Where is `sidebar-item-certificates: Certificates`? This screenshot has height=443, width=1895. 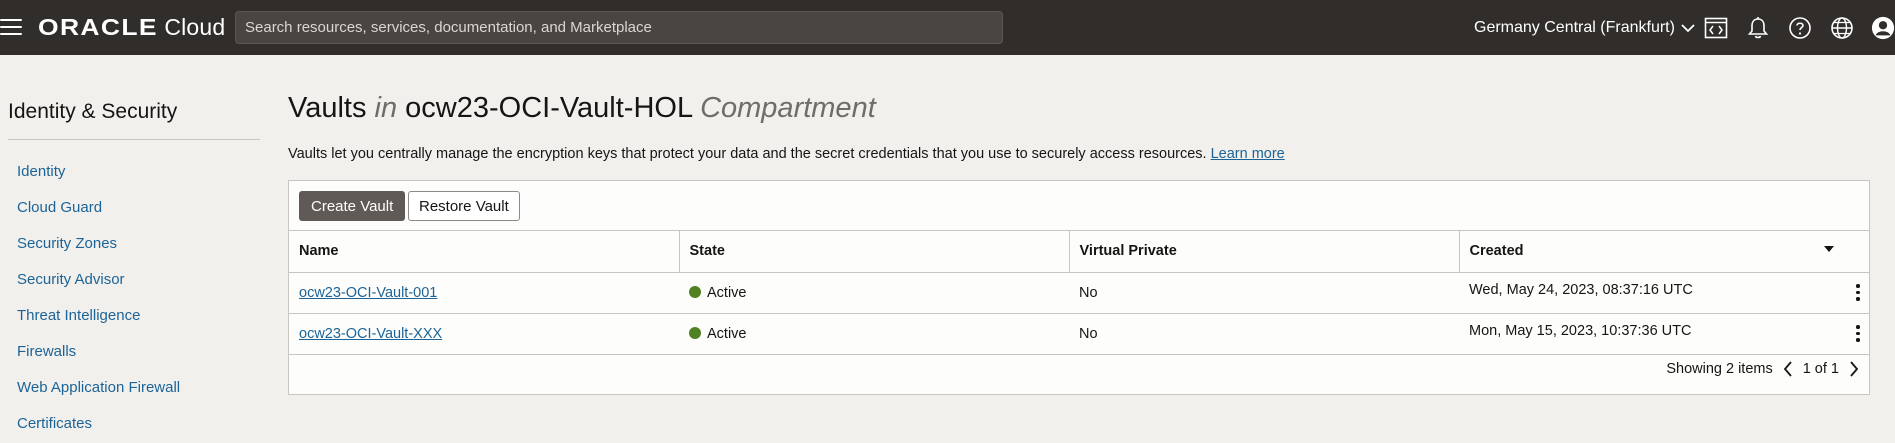
sidebar-item-certificates: Certificates is located at coordinates (98, 429).